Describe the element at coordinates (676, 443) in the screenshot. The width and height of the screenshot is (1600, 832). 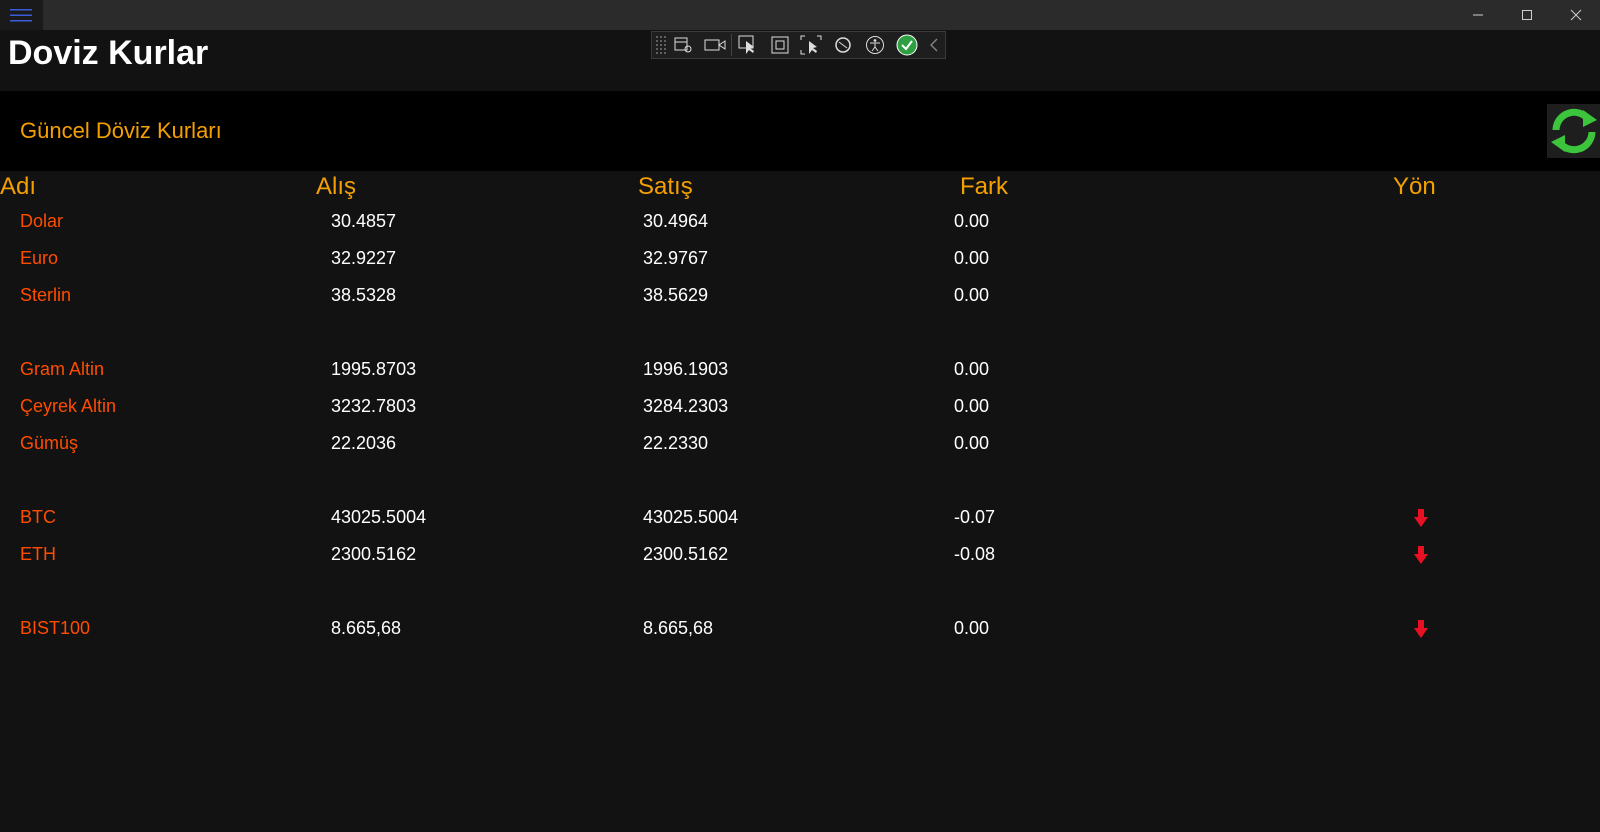
I see `rate-sell: 22.2330` at that location.